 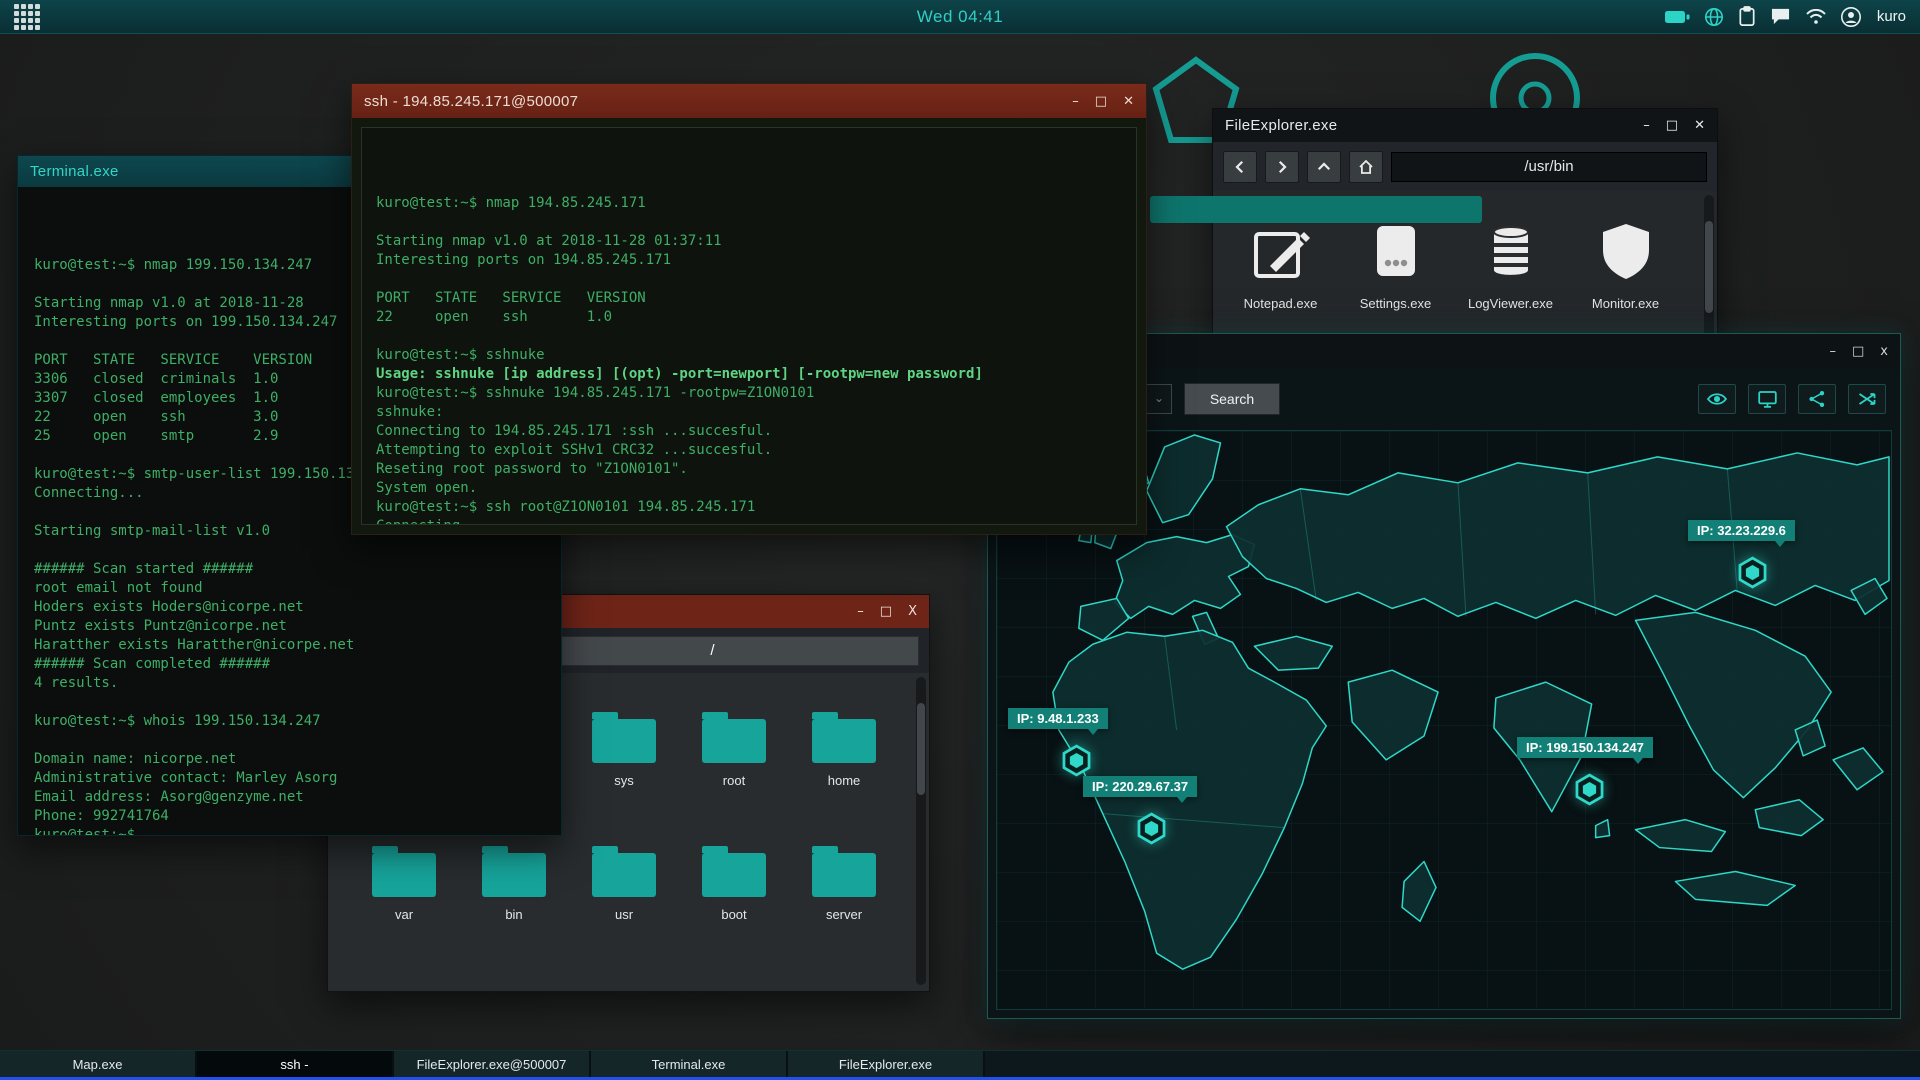 What do you see at coordinates (749, 101) in the screenshot?
I see `ssh-titlebar: ssh - 194.85.245.171@500007 – □ ✕` at bounding box center [749, 101].